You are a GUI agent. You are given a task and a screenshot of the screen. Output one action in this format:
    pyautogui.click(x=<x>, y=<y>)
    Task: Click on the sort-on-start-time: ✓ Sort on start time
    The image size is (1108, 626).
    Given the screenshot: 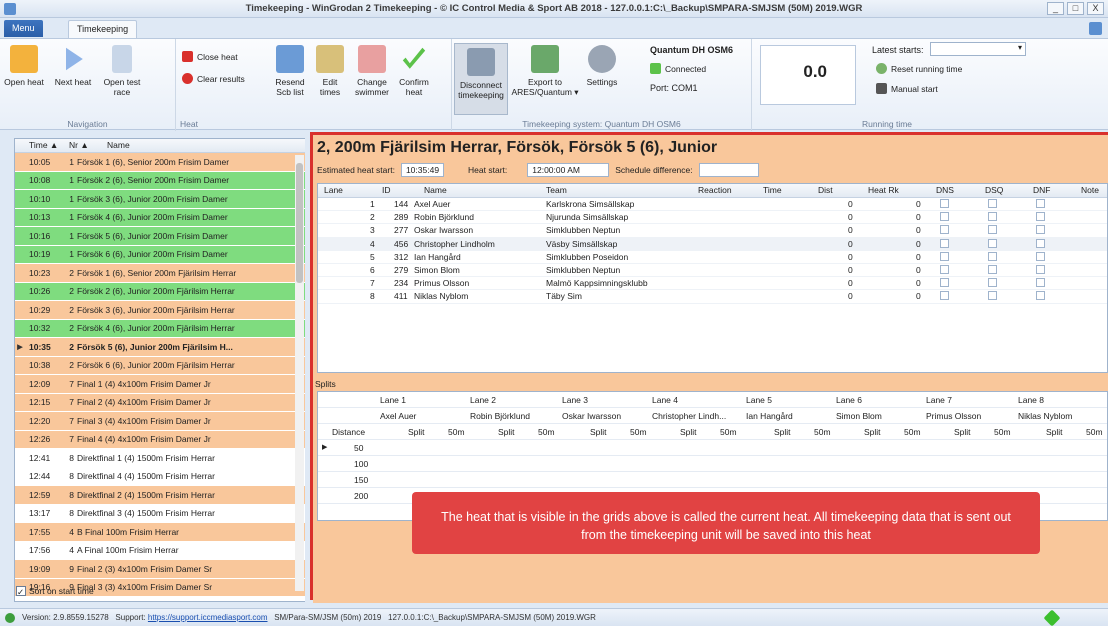 What is the action you would take?
    pyautogui.click(x=55, y=591)
    